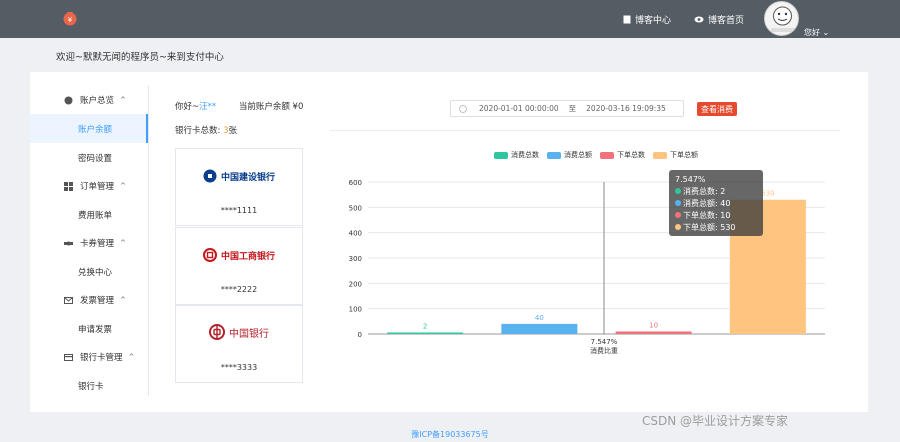 This screenshot has width=900, height=442. Describe the element at coordinates (68, 300) in the screenshot. I see `mail-icon` at that location.